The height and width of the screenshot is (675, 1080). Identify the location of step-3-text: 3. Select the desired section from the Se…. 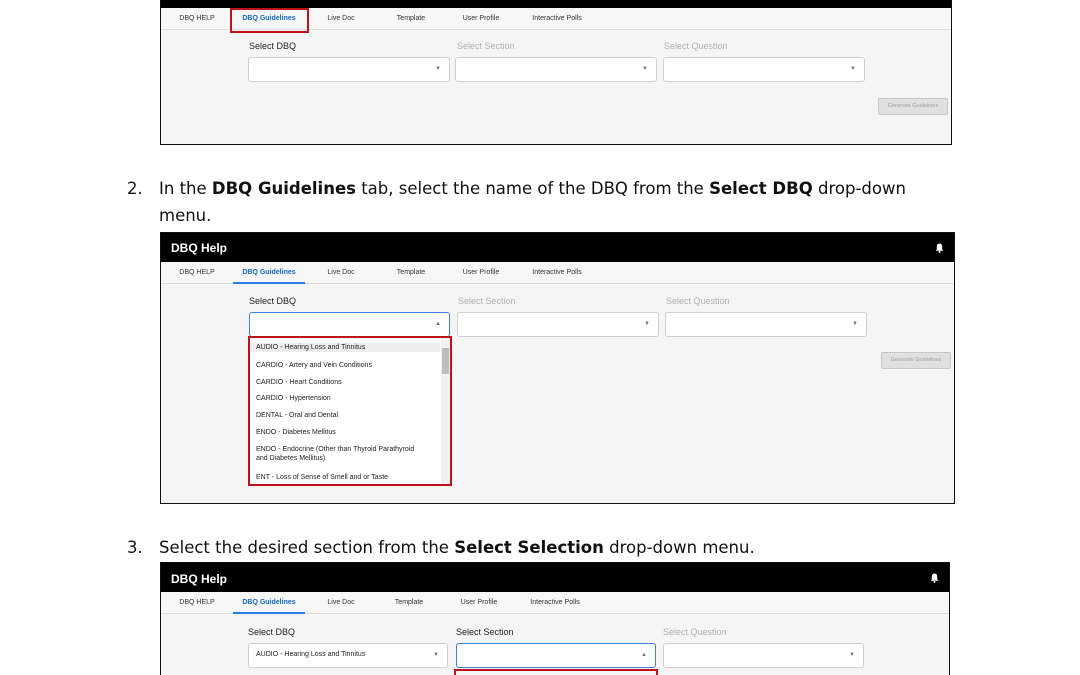
(527, 547).